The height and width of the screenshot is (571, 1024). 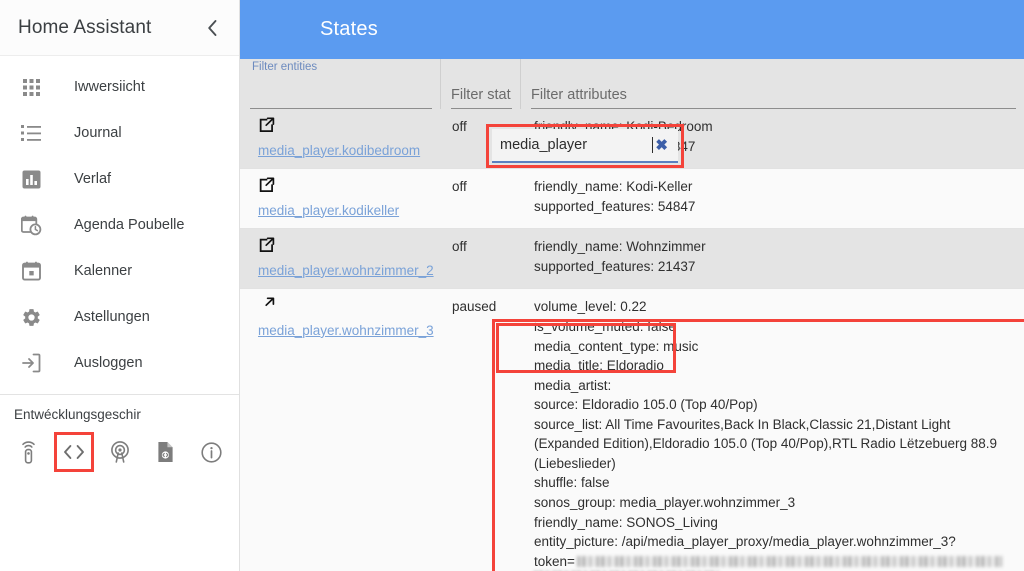 What do you see at coordinates (344, 151) in the screenshot?
I see `entity-link: media_player.kodibedroom` at bounding box center [344, 151].